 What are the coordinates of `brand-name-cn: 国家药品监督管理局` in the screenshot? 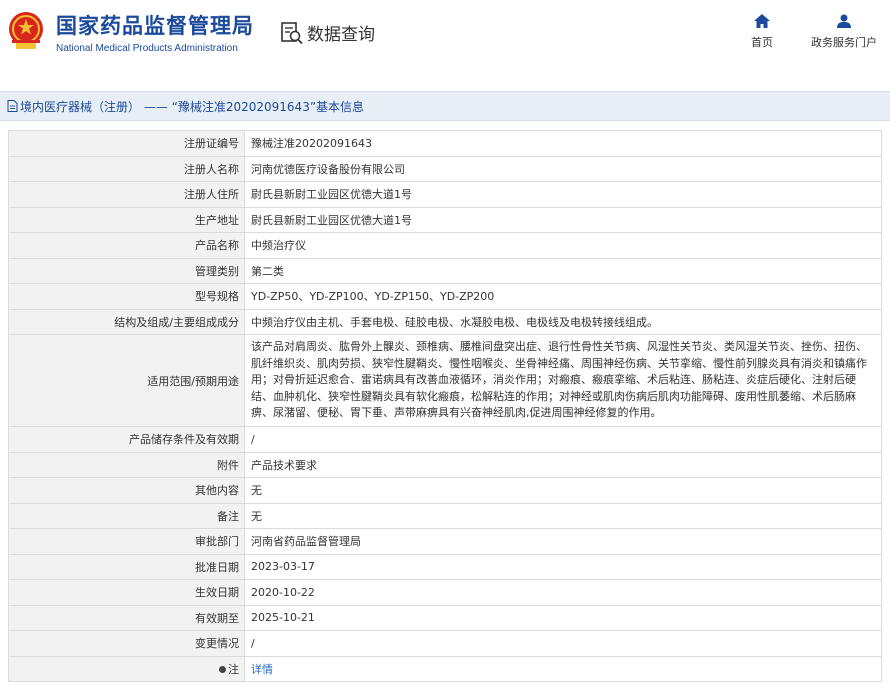 It's located at (155, 26).